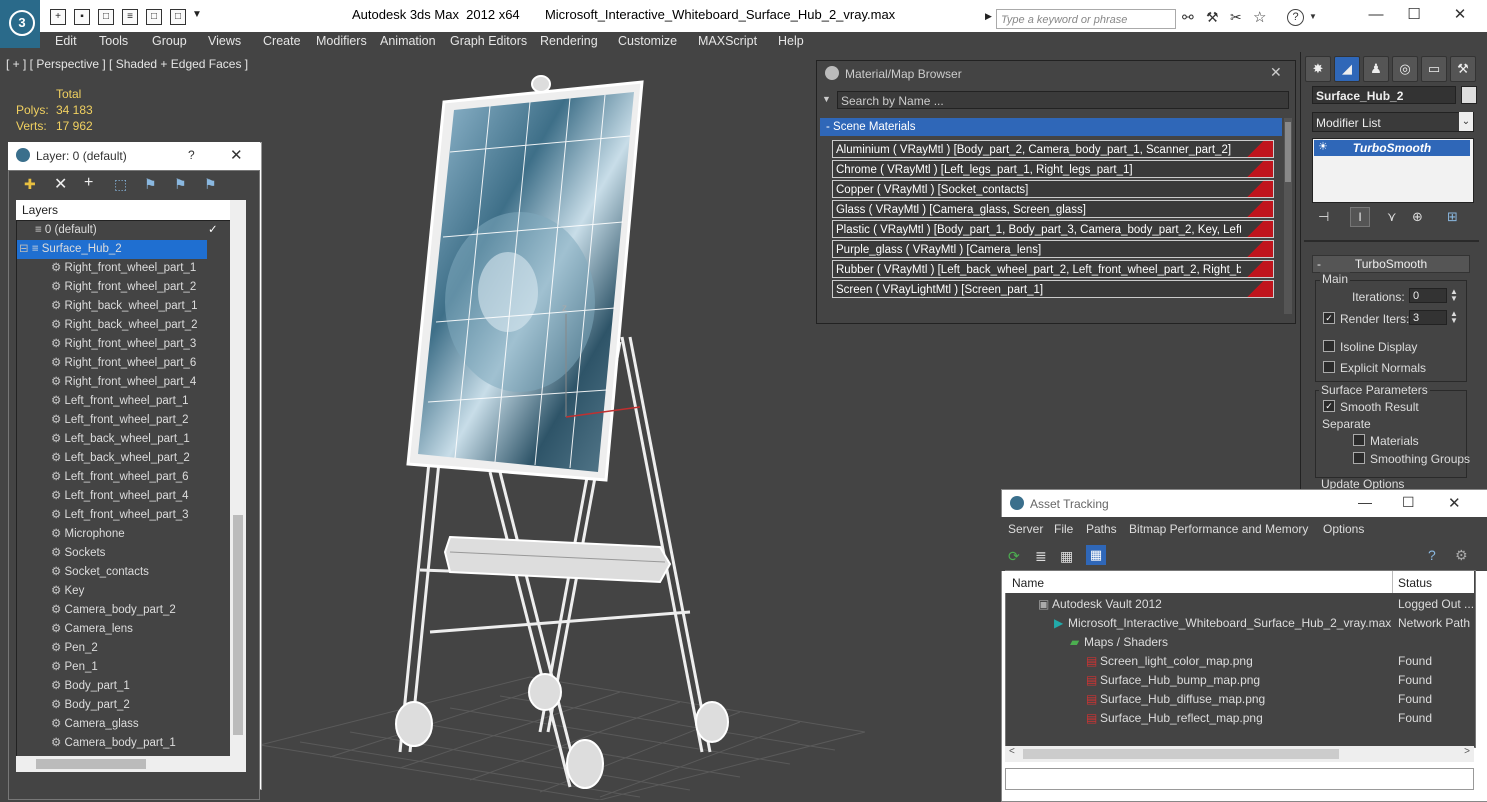 This screenshot has height=802, width=1487. What do you see at coordinates (1323, 217) in the screenshot?
I see `pin-stack-icon: ⊣` at bounding box center [1323, 217].